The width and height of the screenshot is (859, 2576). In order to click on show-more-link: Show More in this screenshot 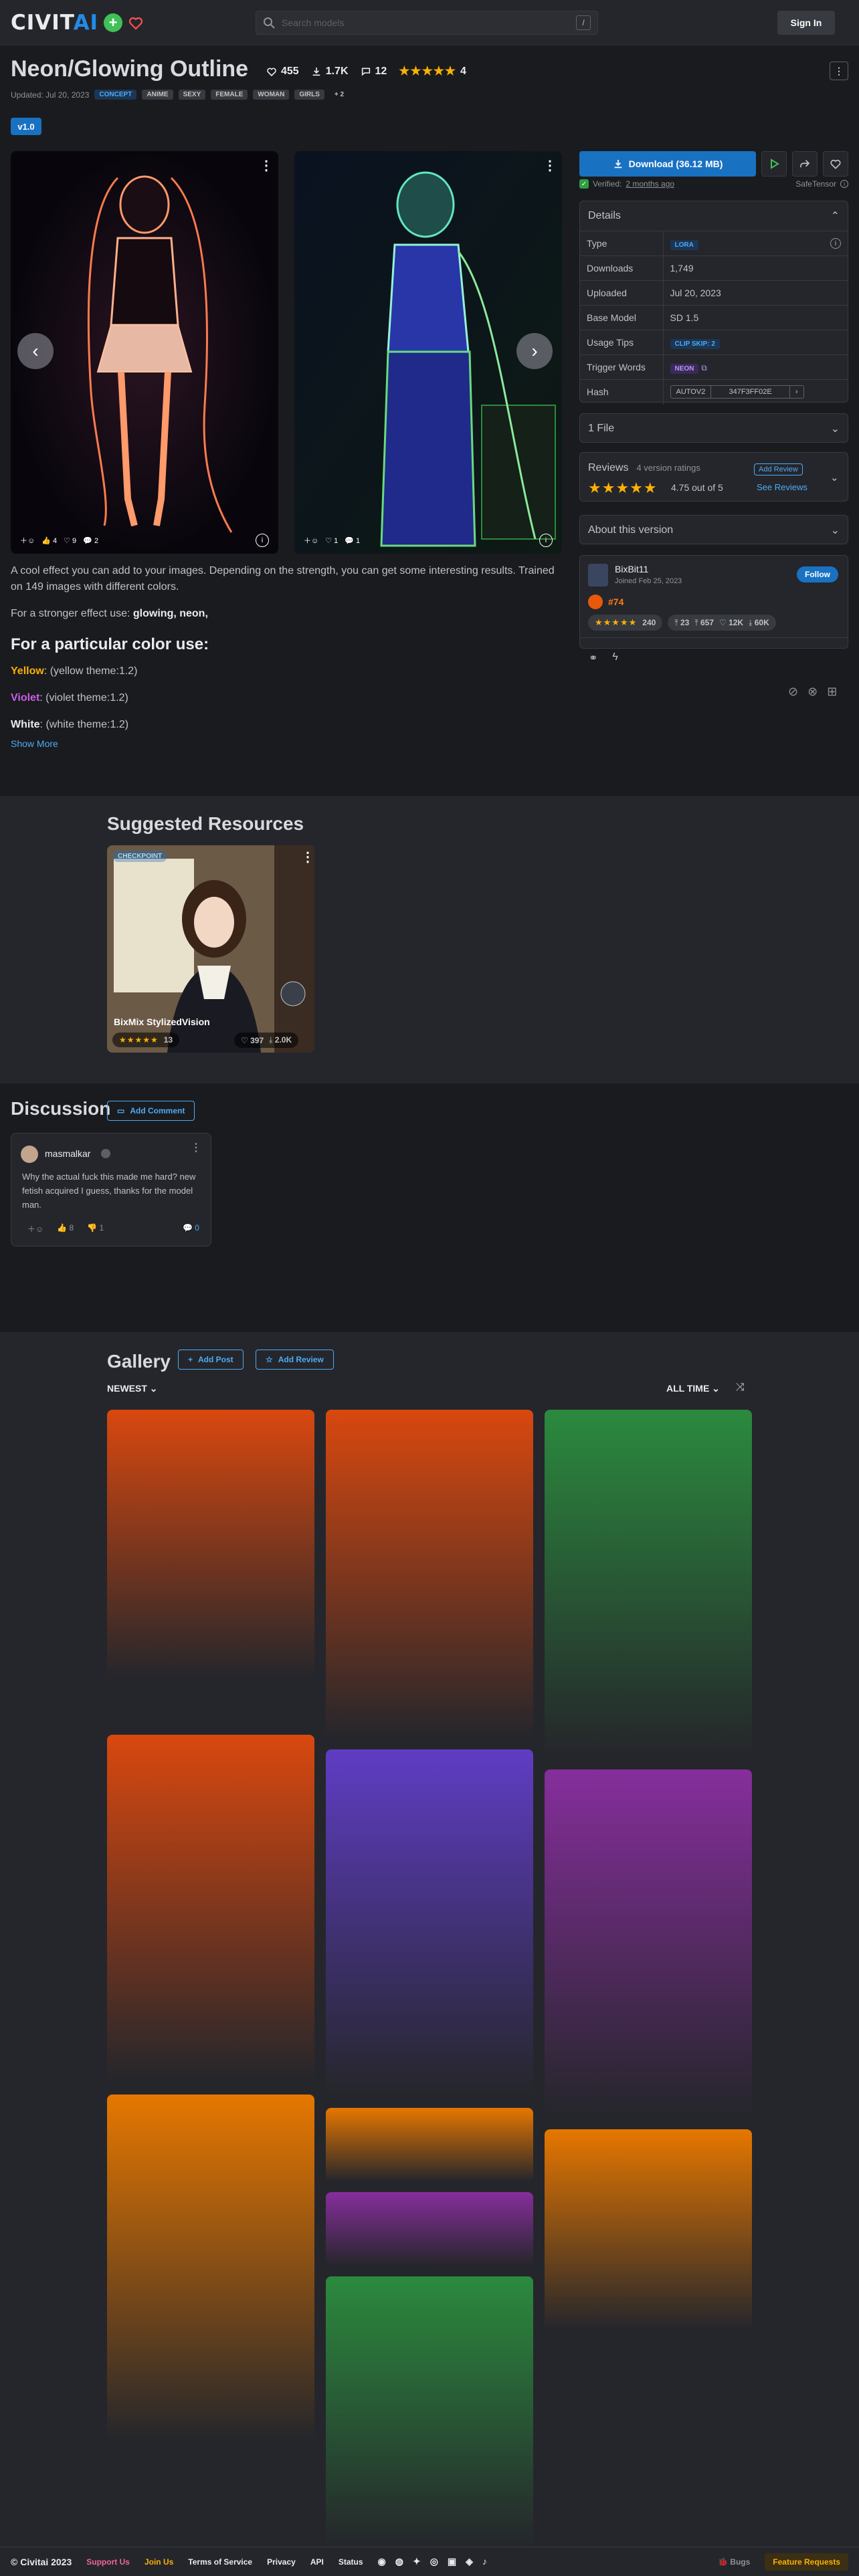, I will do `click(34, 743)`.